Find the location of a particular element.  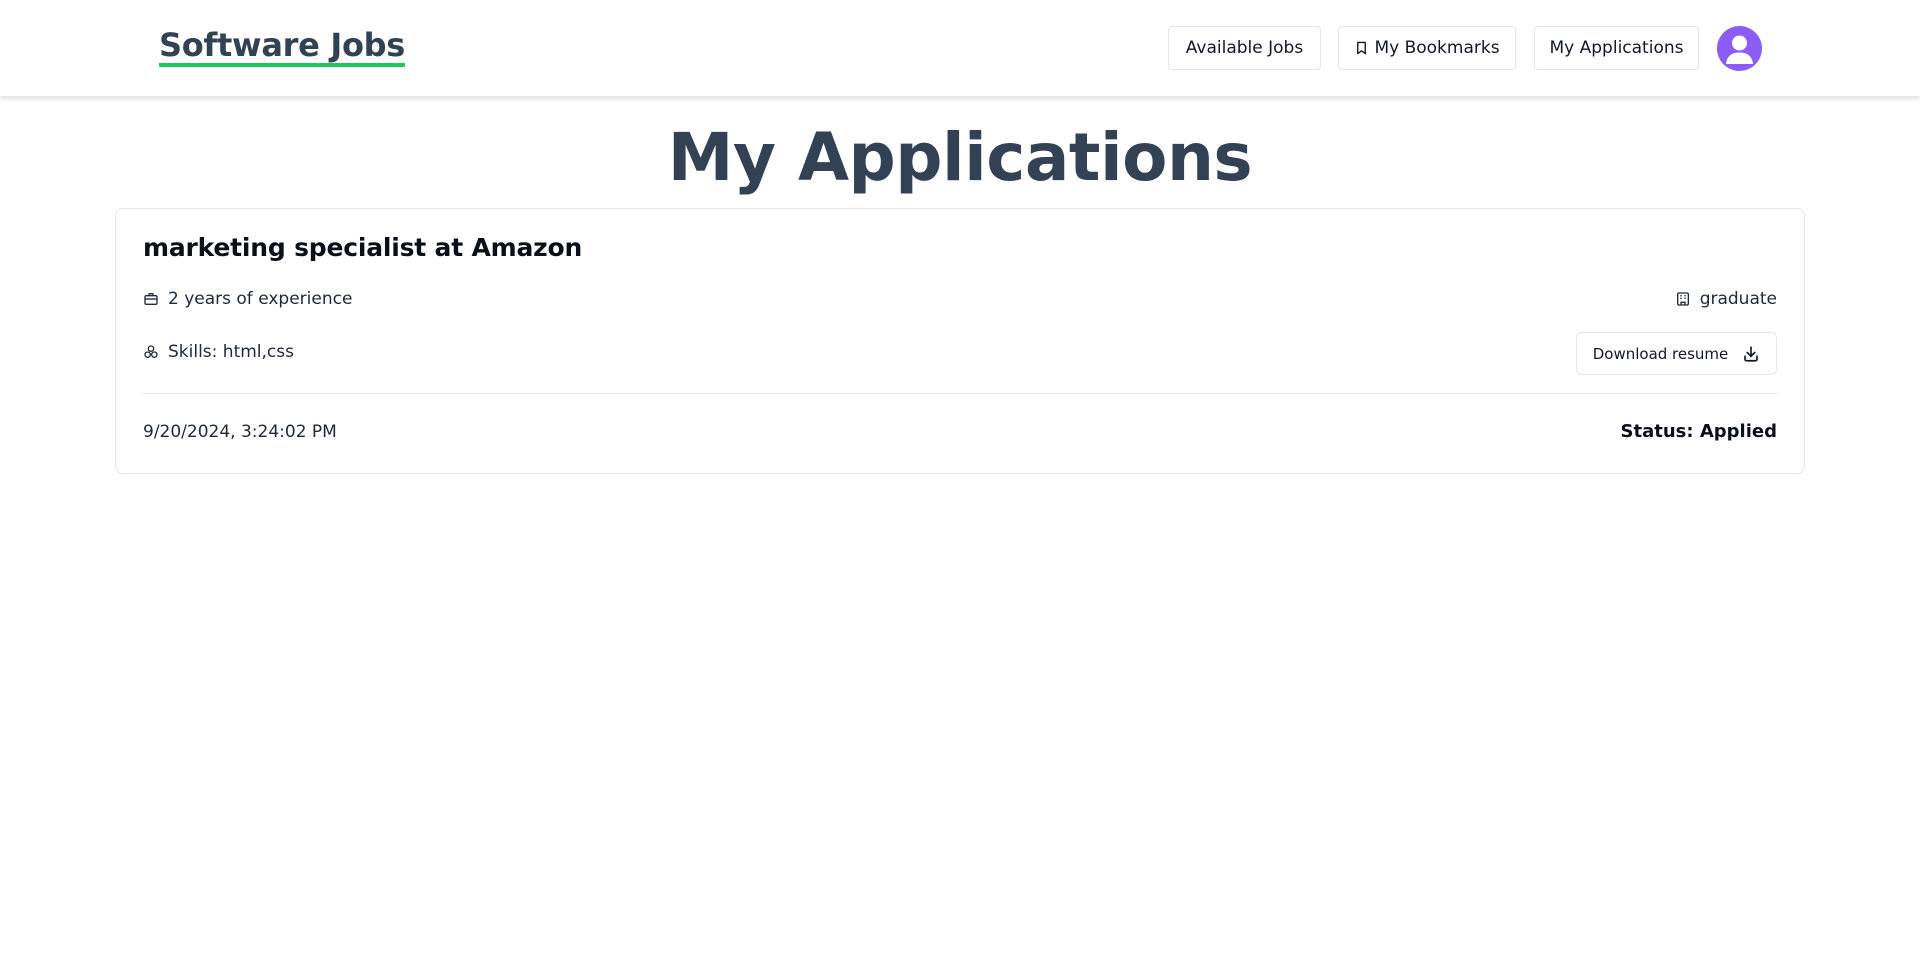

page-title: My Applications is located at coordinates (960, 157).